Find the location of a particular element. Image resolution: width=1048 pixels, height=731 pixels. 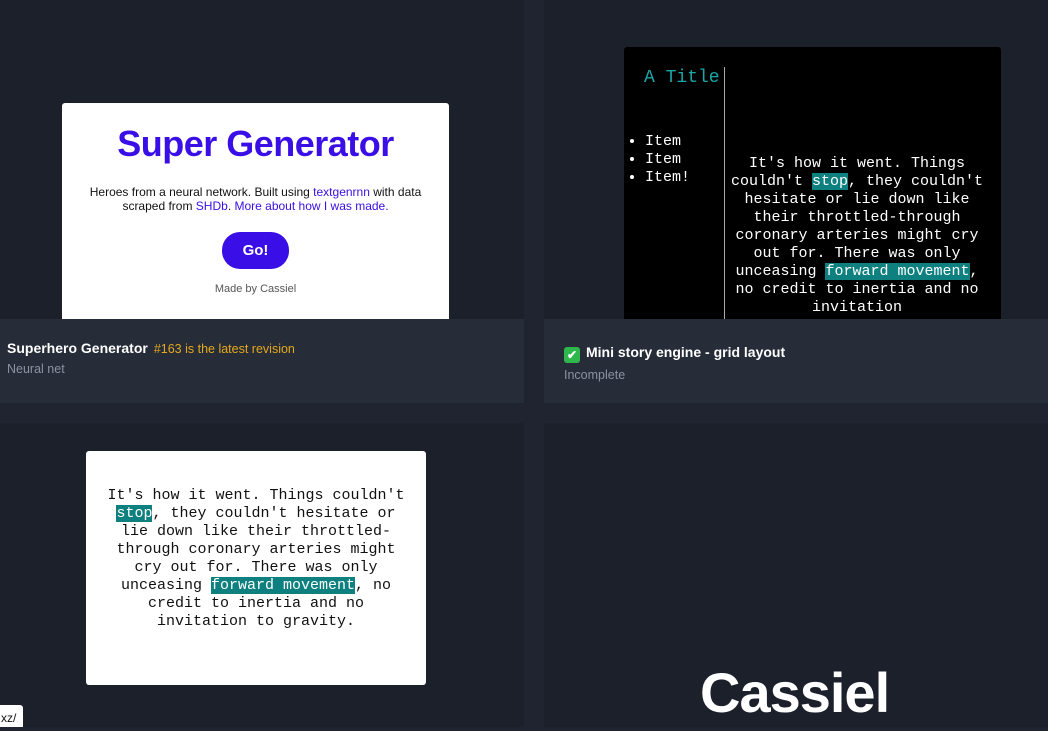

cassiel-logo-text: Cassiel is located at coordinates (795, 692).